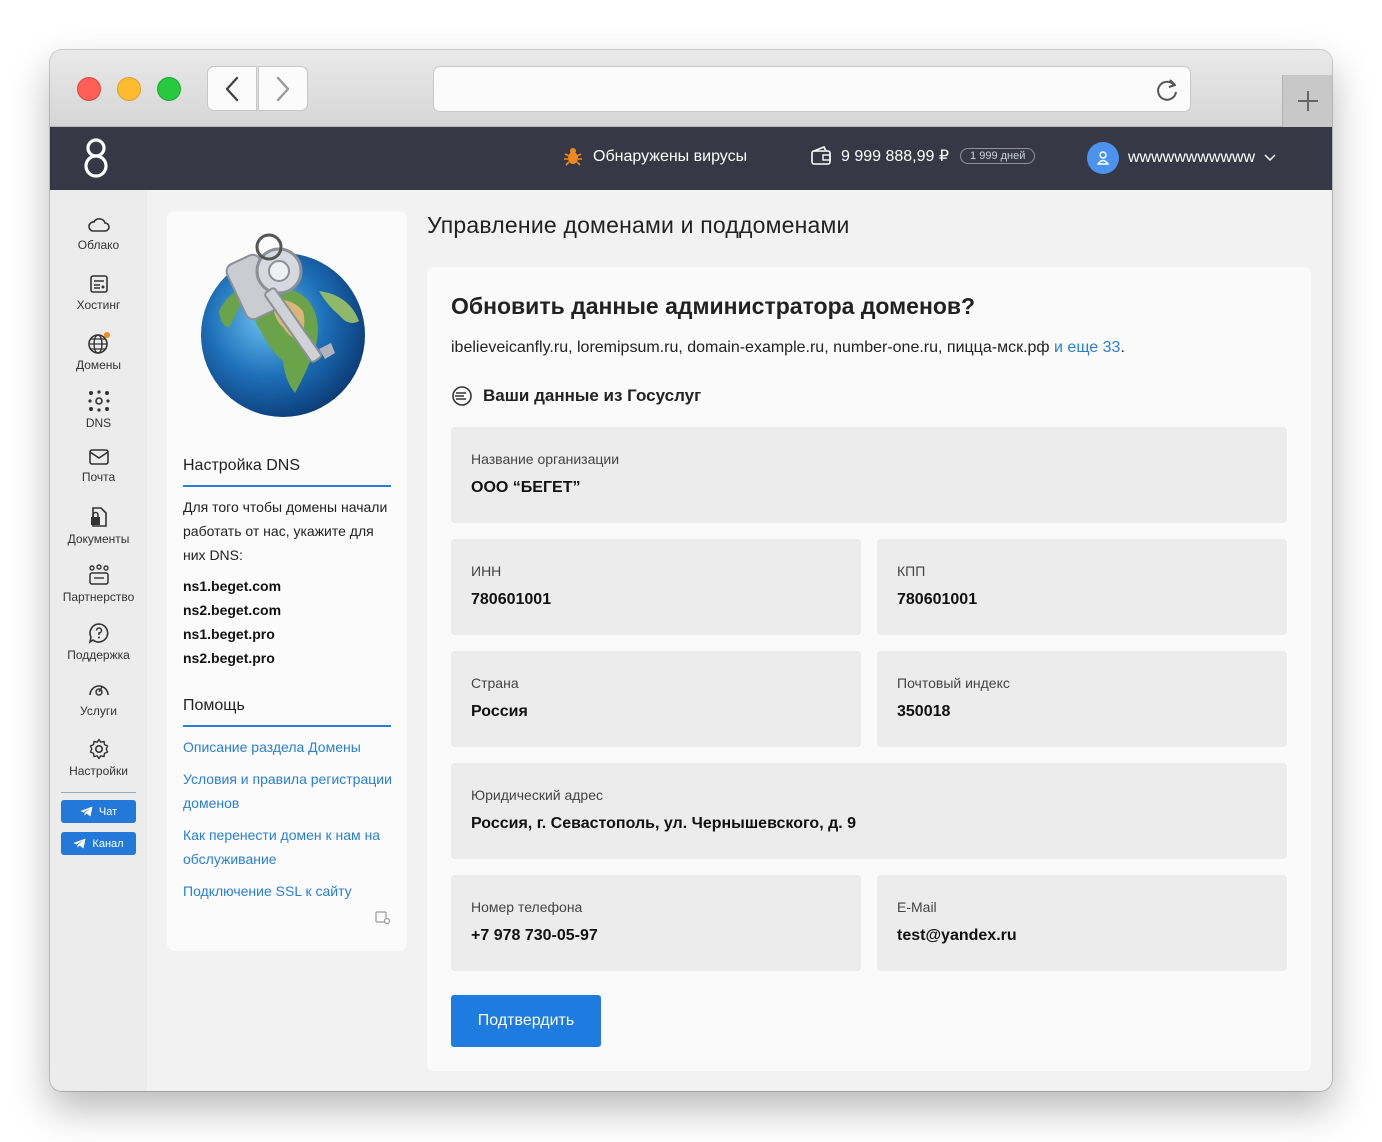  I want to click on mail-icon, so click(98, 457).